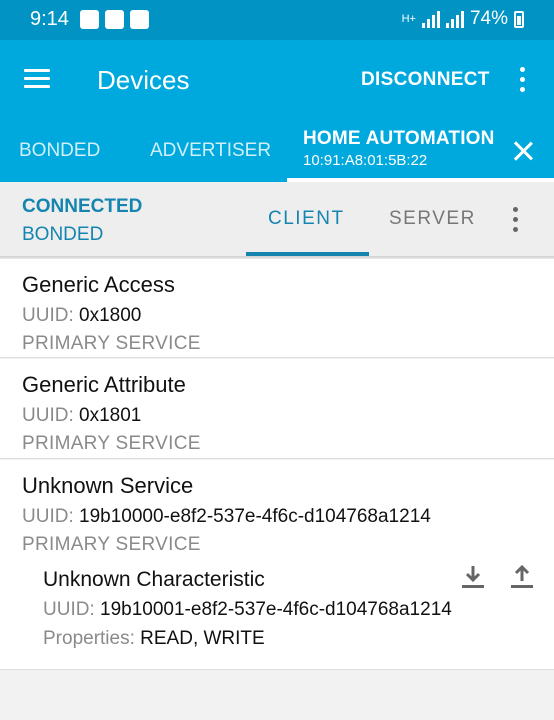 This screenshot has width=554, height=720. I want to click on status-bar: 9:14 H+ 74%, so click(277, 20).